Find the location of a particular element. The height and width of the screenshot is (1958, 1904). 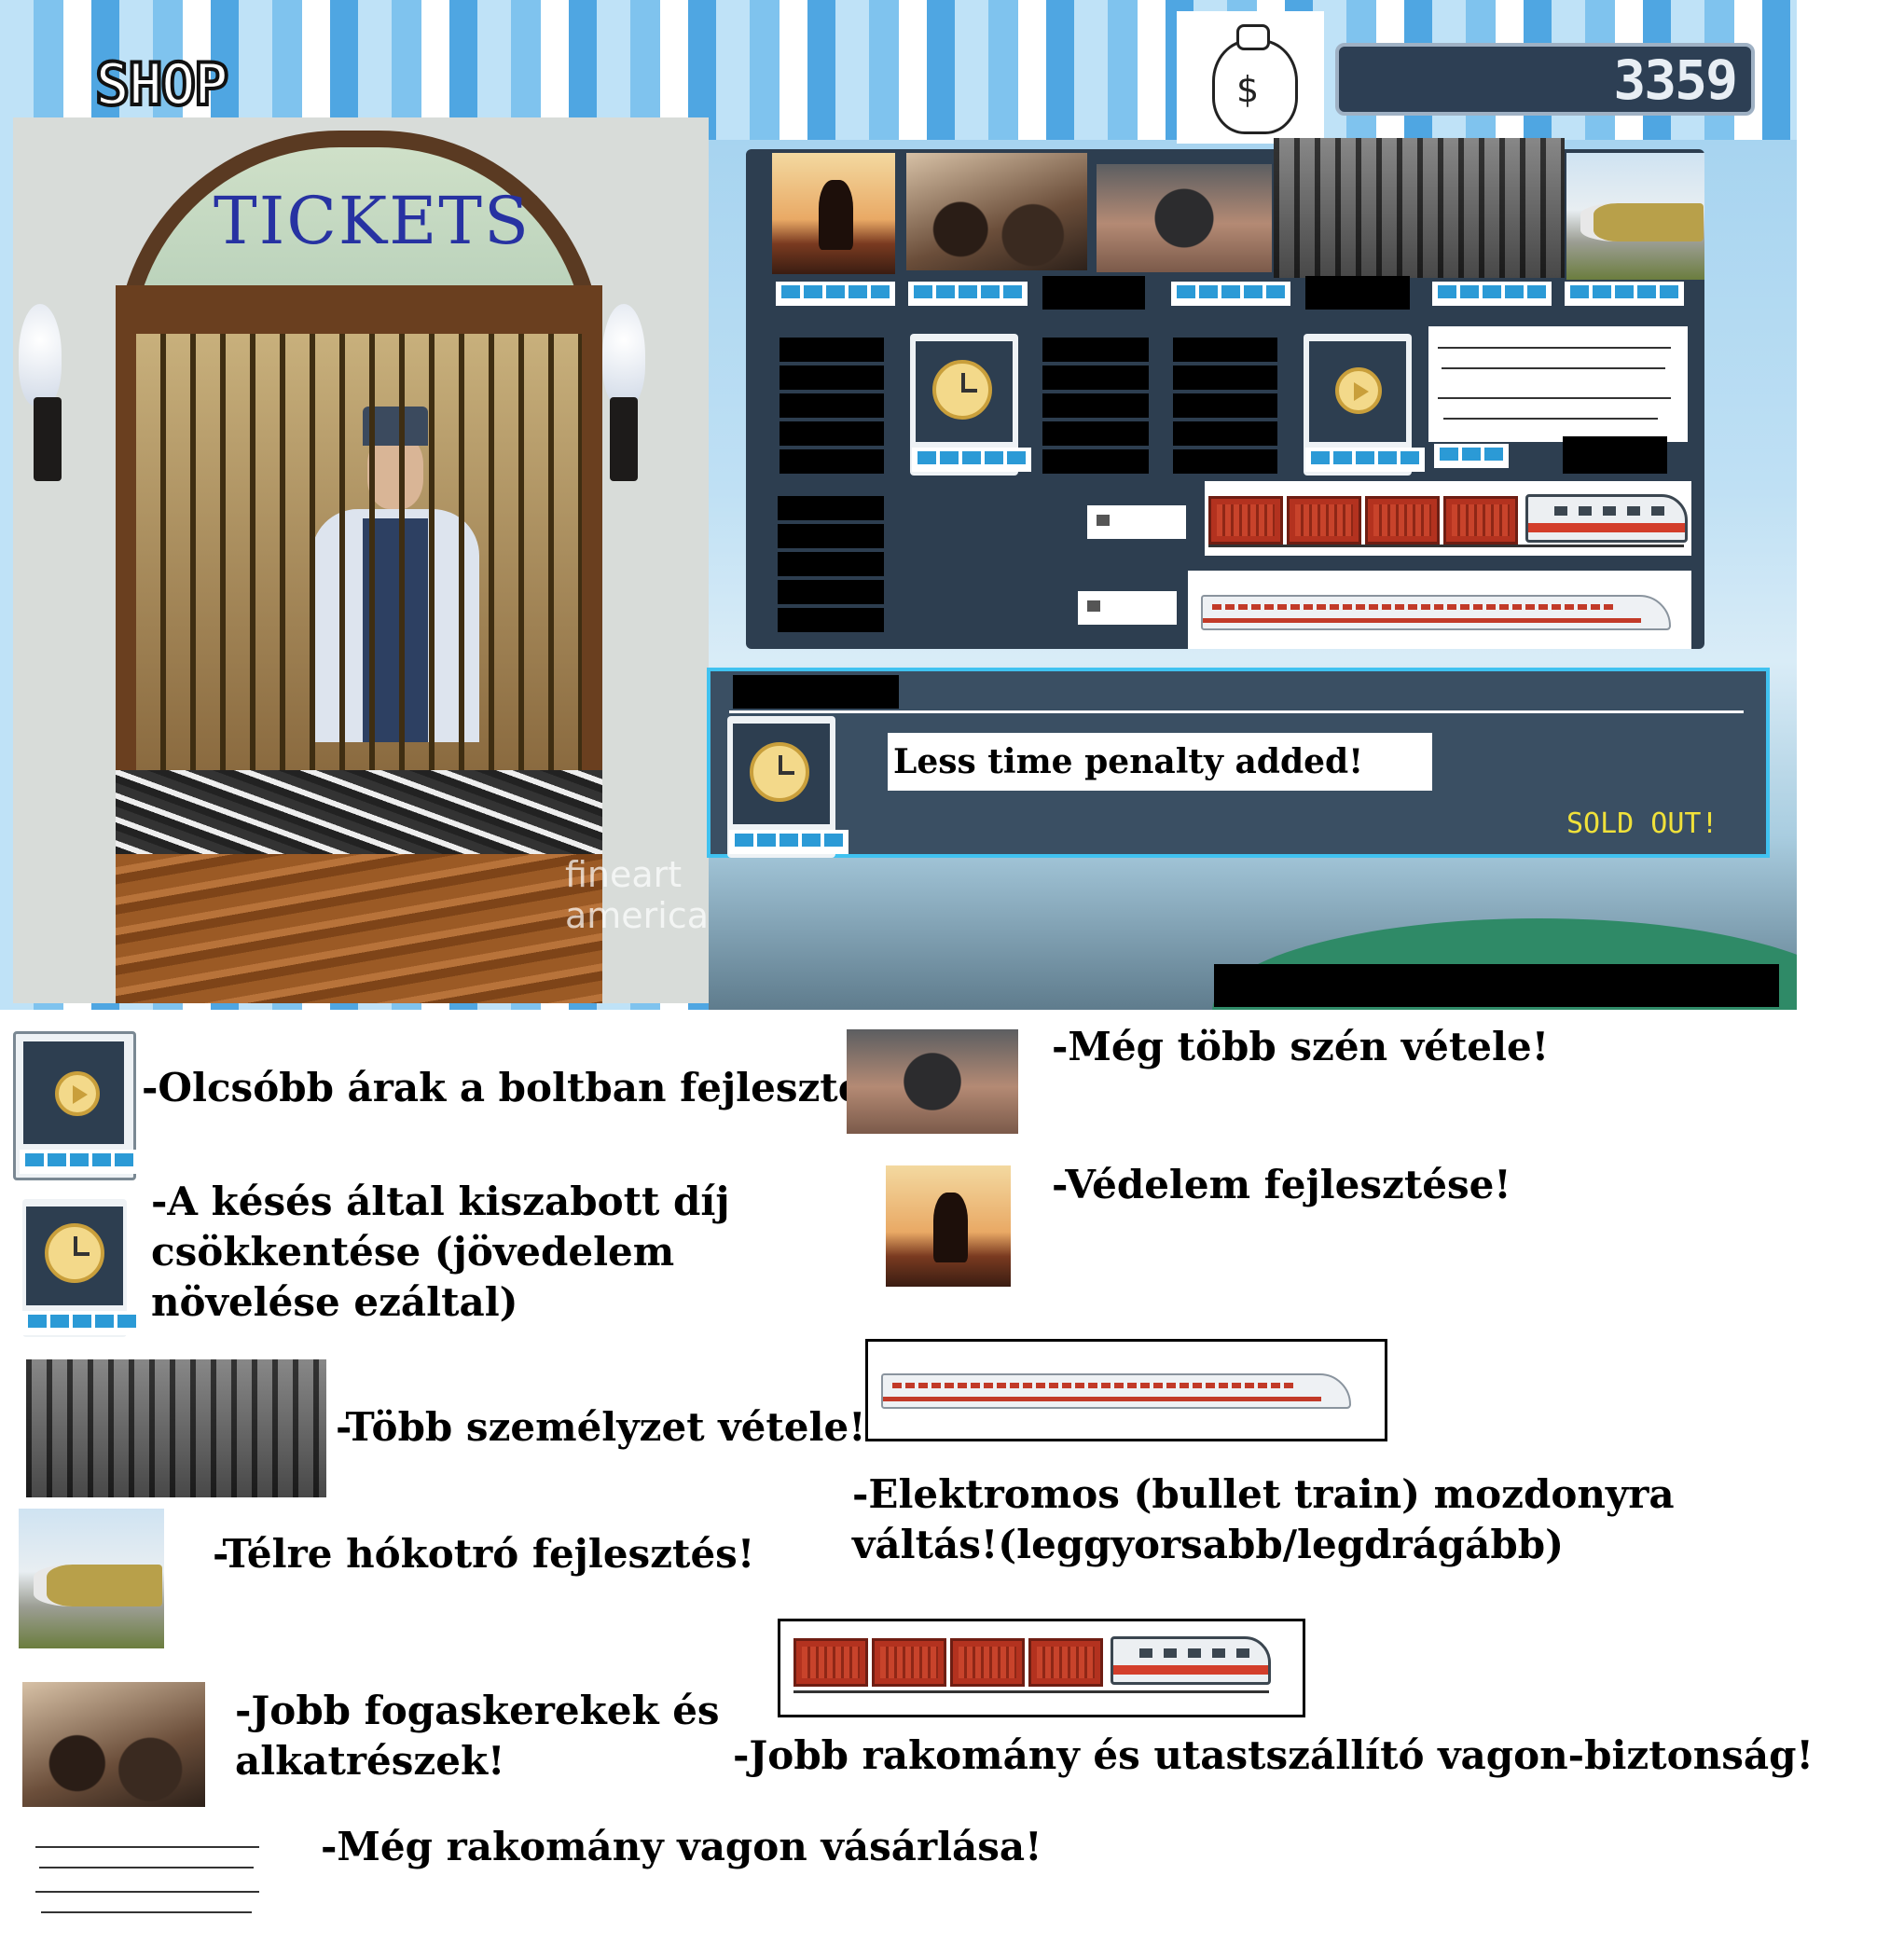

legend-text-line: csökkentése (jövedelem is located at coordinates (413, 1252).